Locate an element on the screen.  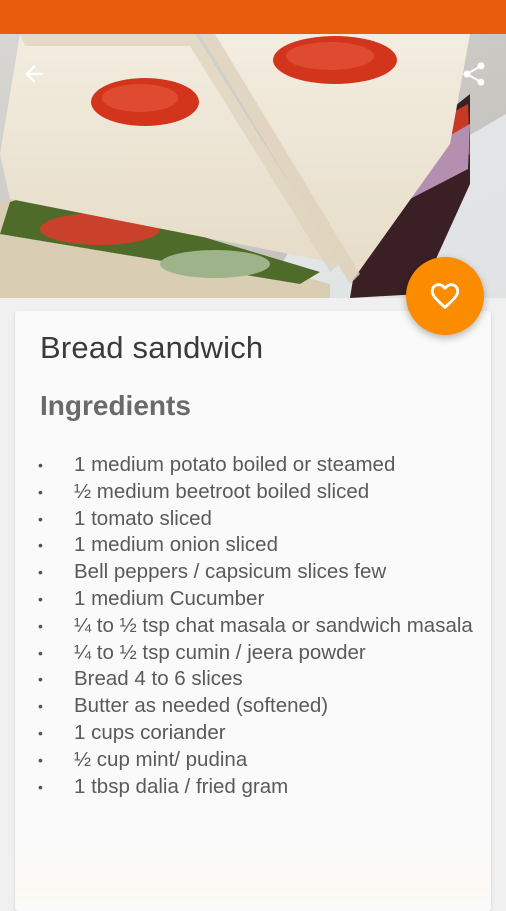
ingredient-item: • 1 medium Cucumber is located at coordinates (258, 599).